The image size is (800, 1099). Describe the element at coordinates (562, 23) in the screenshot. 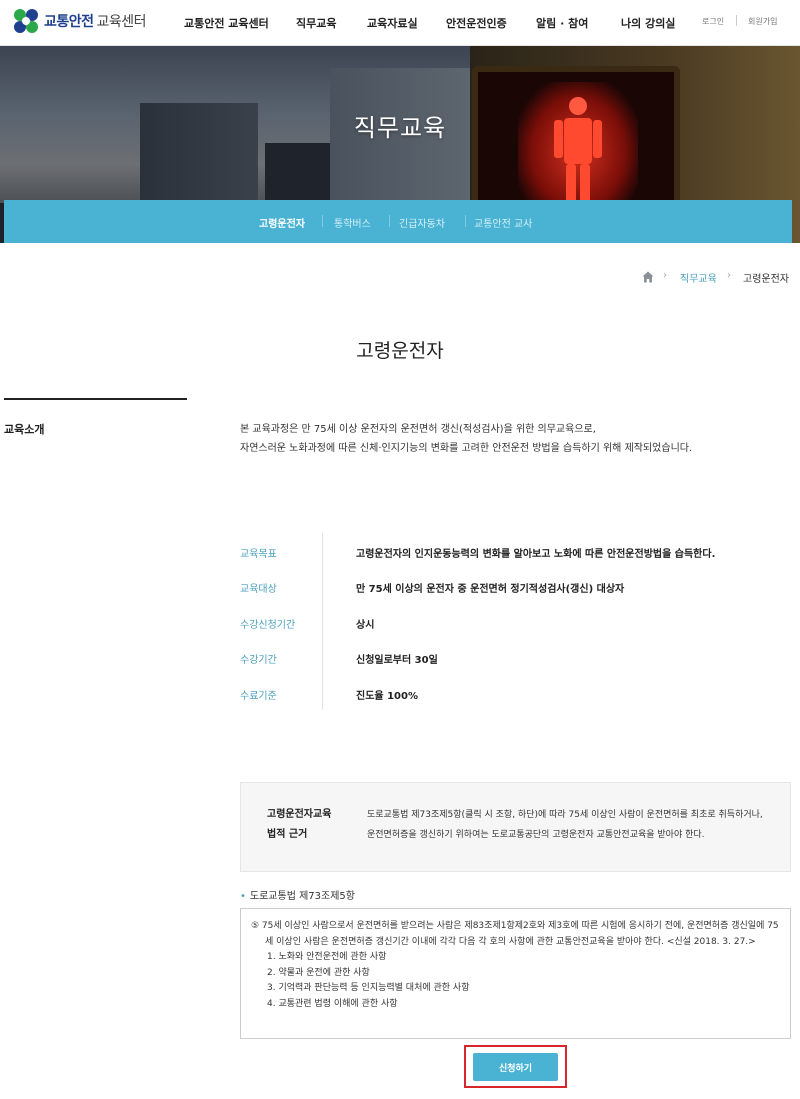

I see `nav-item-notice: 알림 · 참여` at that location.